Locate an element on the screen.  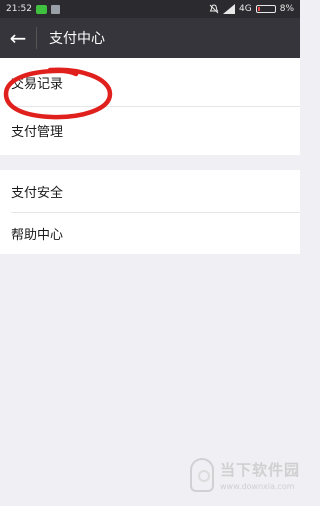
watermark: 当下软件园 www.downxia.com is located at coordinates (245, 475).